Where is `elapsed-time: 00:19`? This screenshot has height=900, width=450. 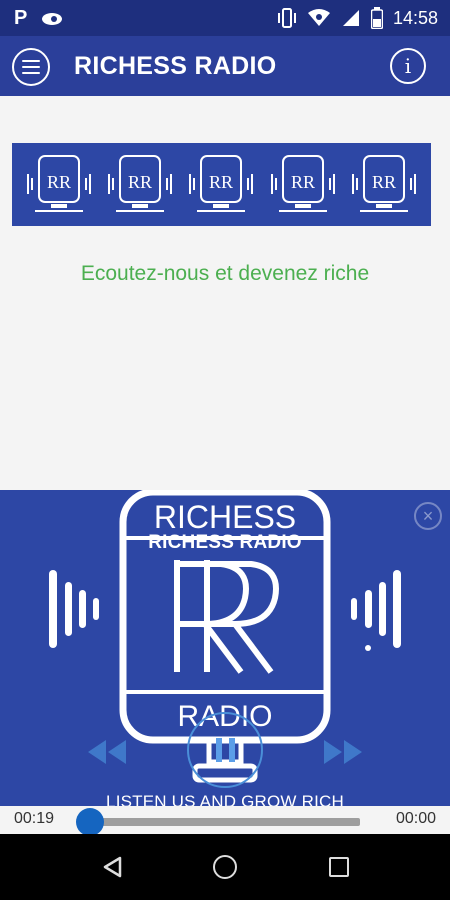 elapsed-time: 00:19 is located at coordinates (34, 818).